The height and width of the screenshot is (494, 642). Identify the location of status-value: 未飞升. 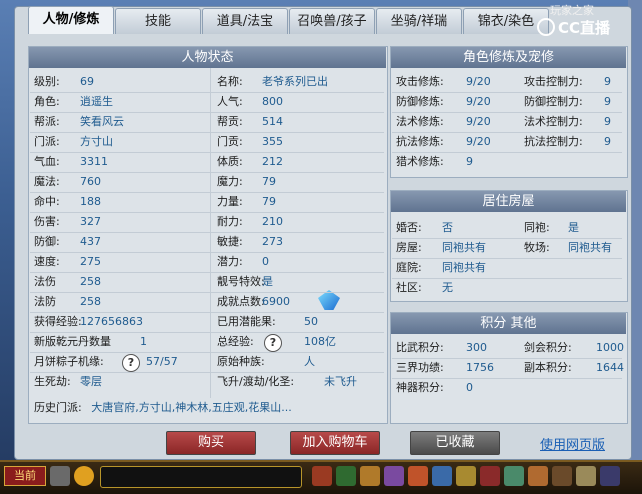
(340, 381).